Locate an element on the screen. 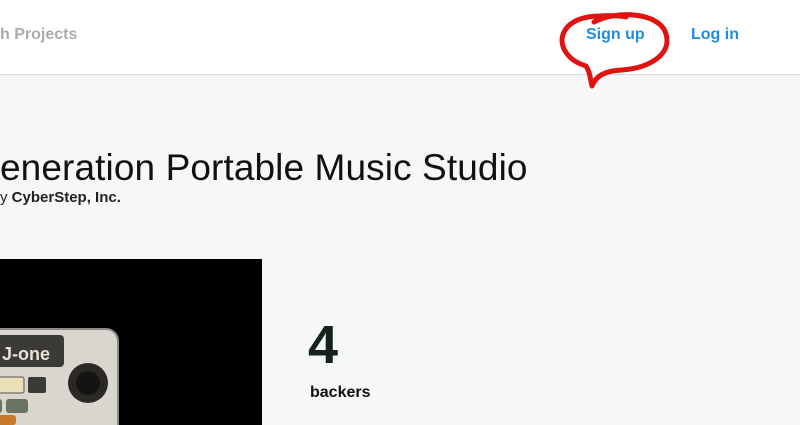 Image resolution: width=800 pixels, height=425 pixels. log-in-link: Log in is located at coordinates (715, 35).